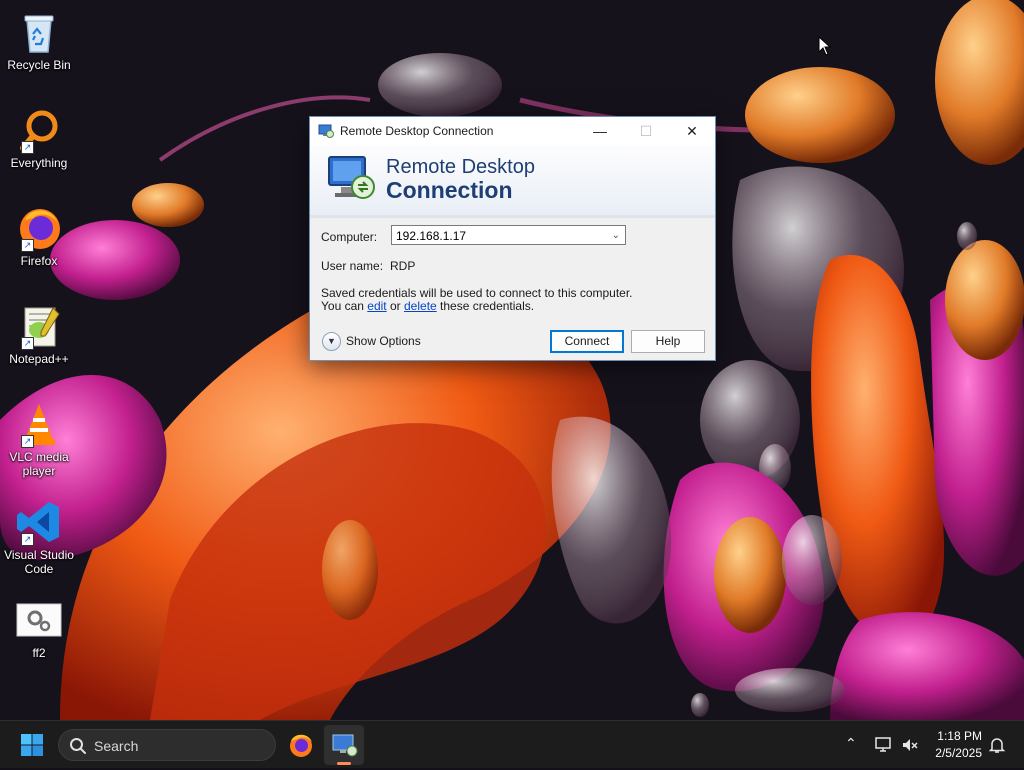 This screenshot has width=1024, height=770. I want to click on desktop-icon-everything: ↗ Everything, so click(39, 138).